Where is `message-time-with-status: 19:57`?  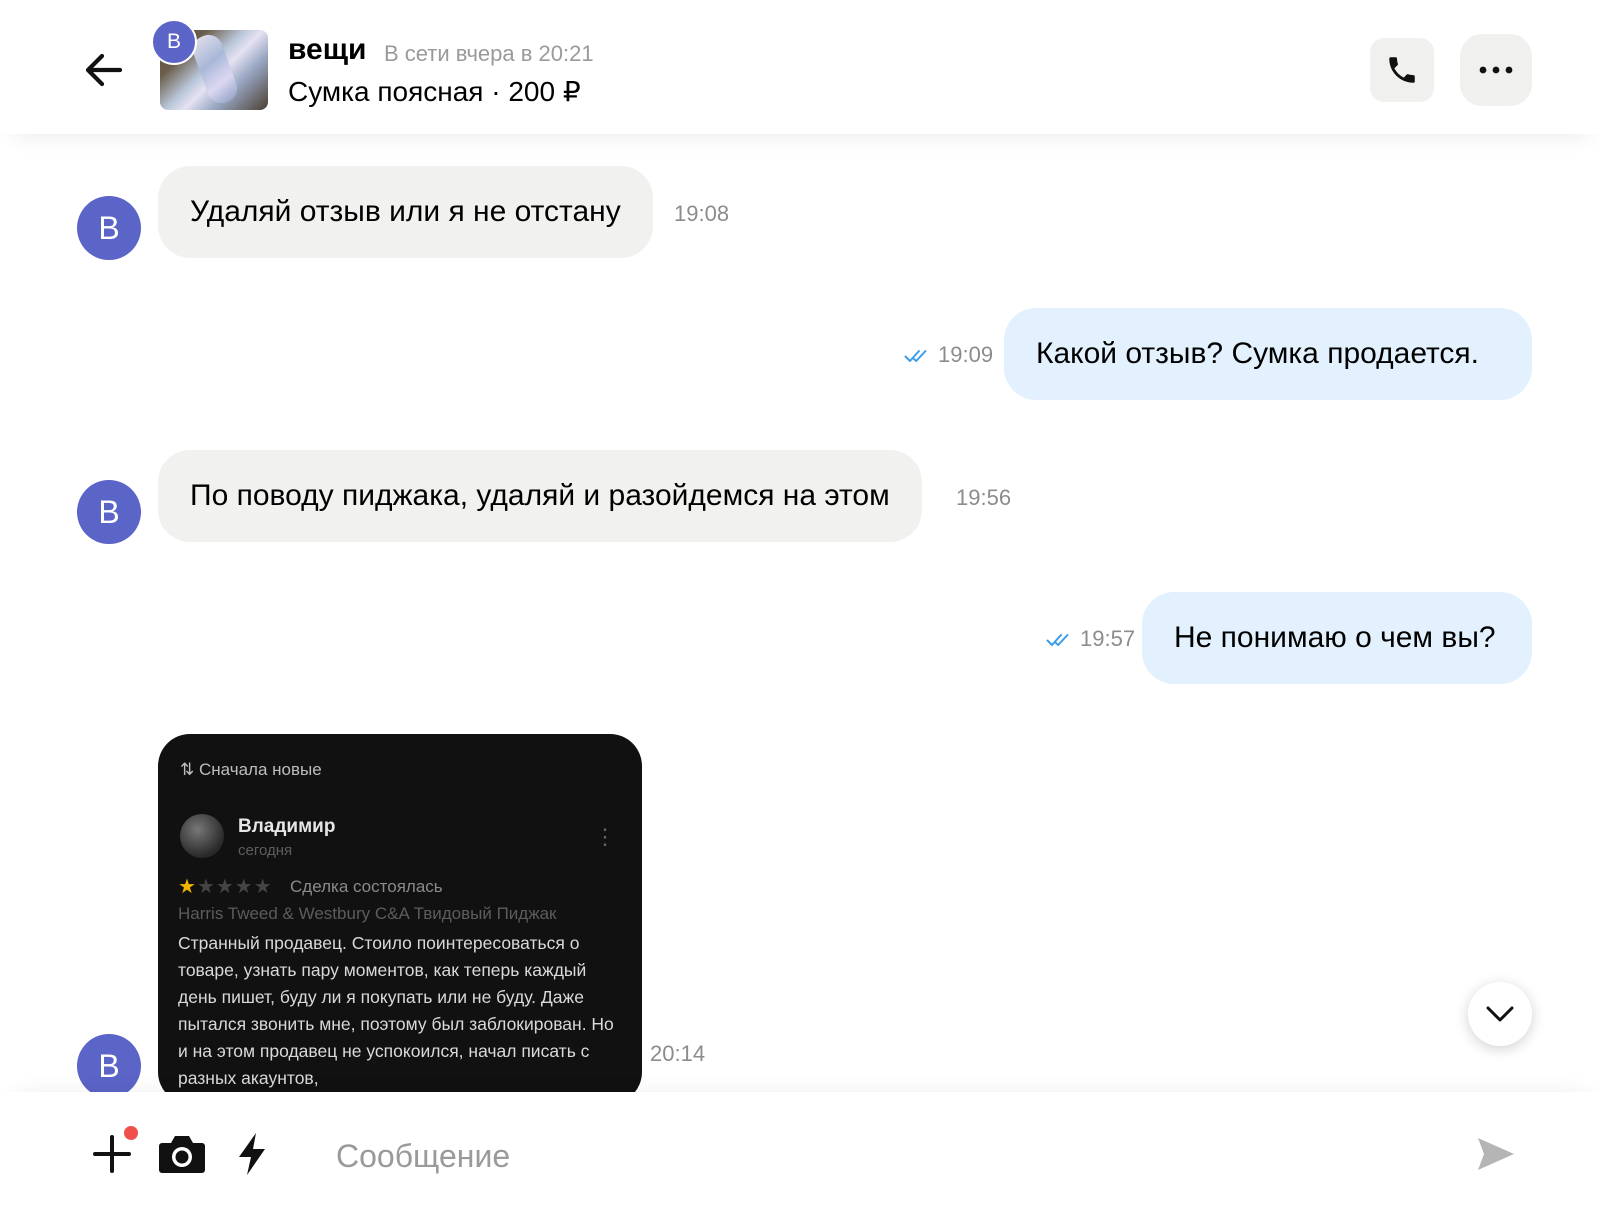 message-time-with-status: 19:57 is located at coordinates (1090, 639).